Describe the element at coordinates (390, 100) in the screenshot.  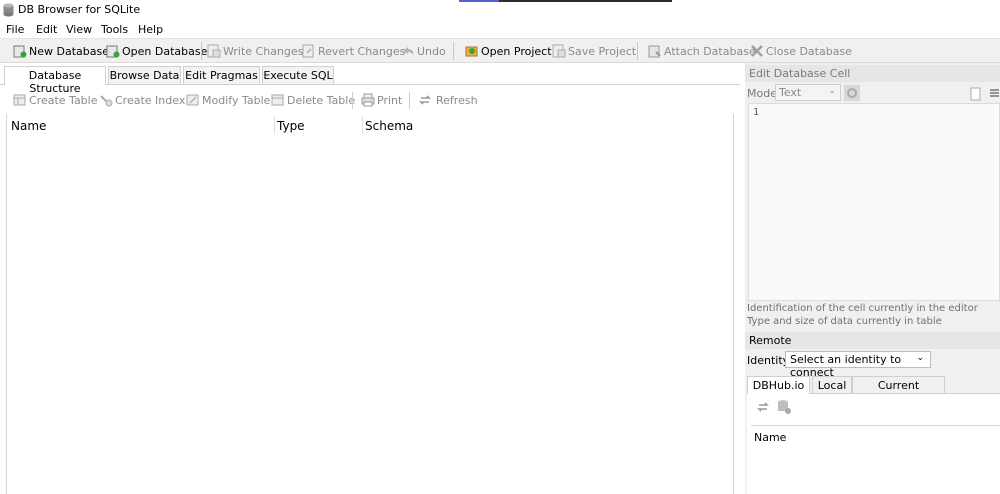
I see `print-label: Print` at that location.